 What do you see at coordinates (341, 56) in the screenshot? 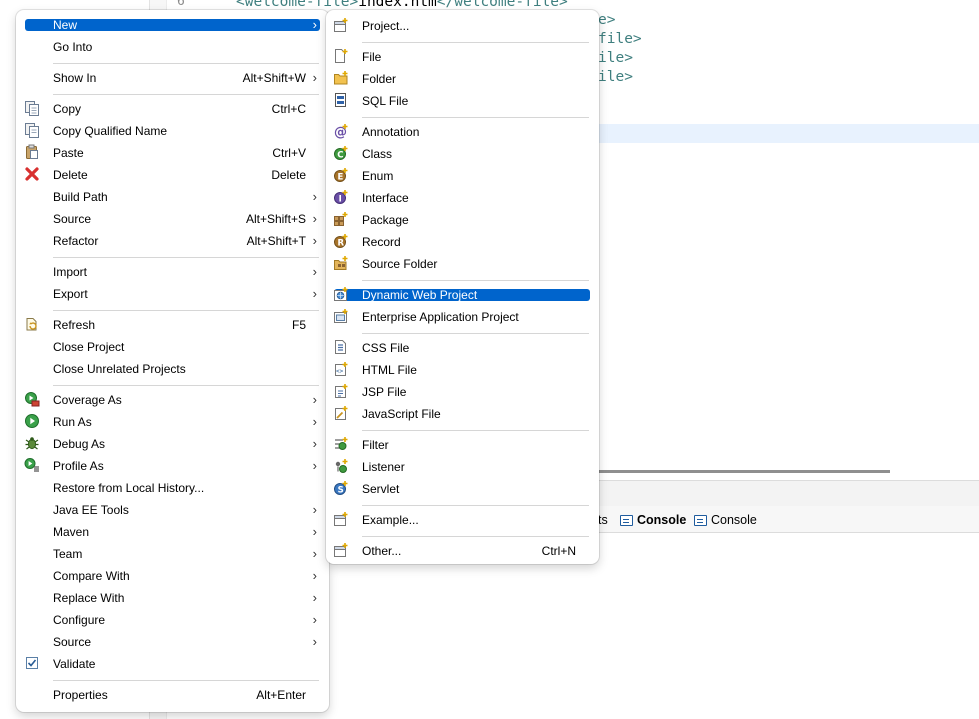
I see `new-file-icon` at bounding box center [341, 56].